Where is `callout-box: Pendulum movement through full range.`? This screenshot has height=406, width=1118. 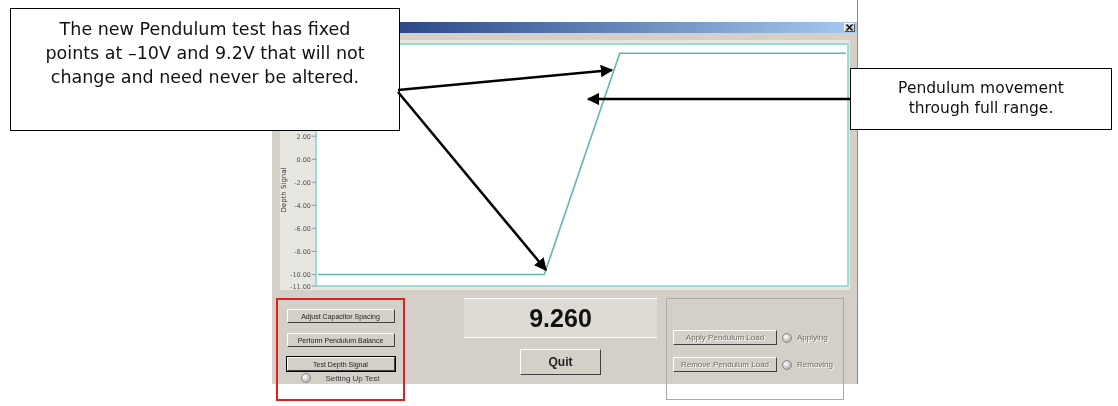 callout-box: Pendulum movement through full range. is located at coordinates (981, 99).